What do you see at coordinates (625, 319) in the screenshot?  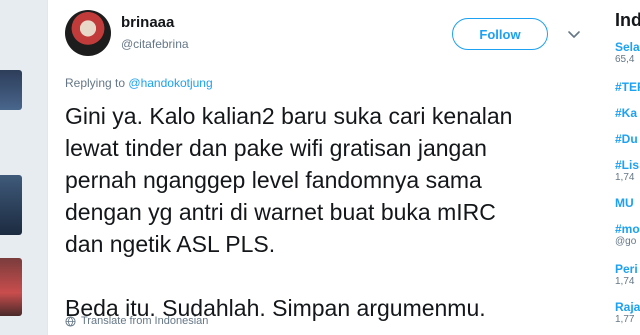 I see `trend-count: 1,77` at bounding box center [625, 319].